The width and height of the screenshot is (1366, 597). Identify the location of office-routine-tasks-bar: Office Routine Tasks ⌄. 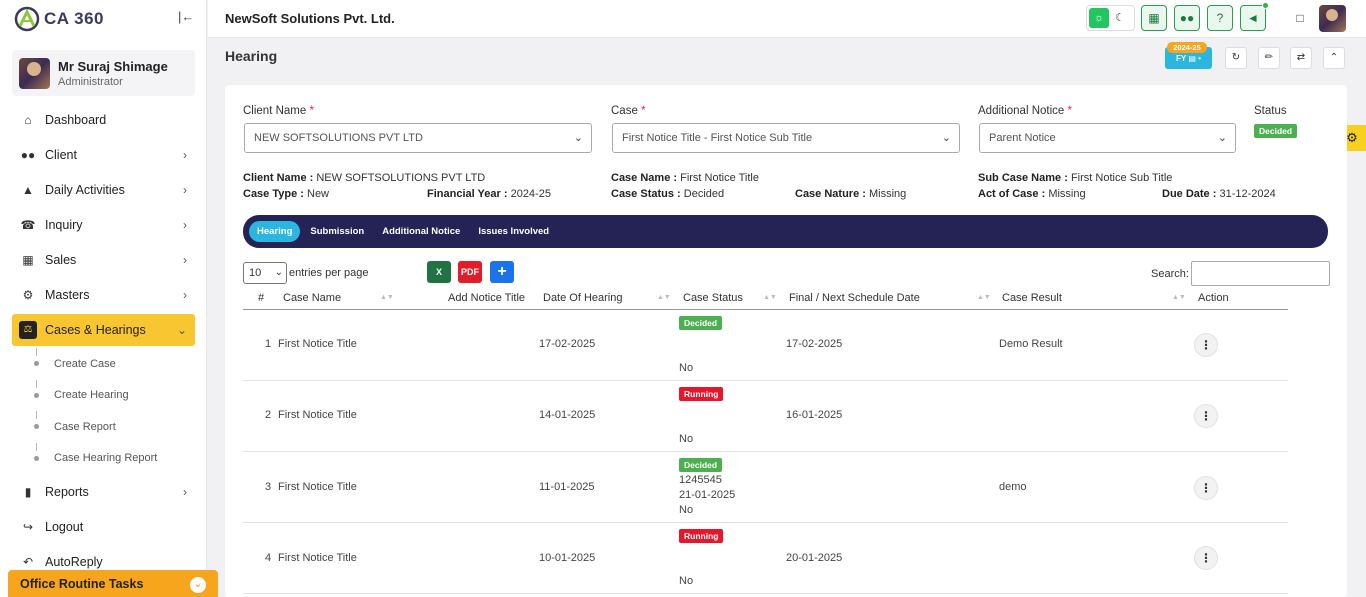
(113, 583).